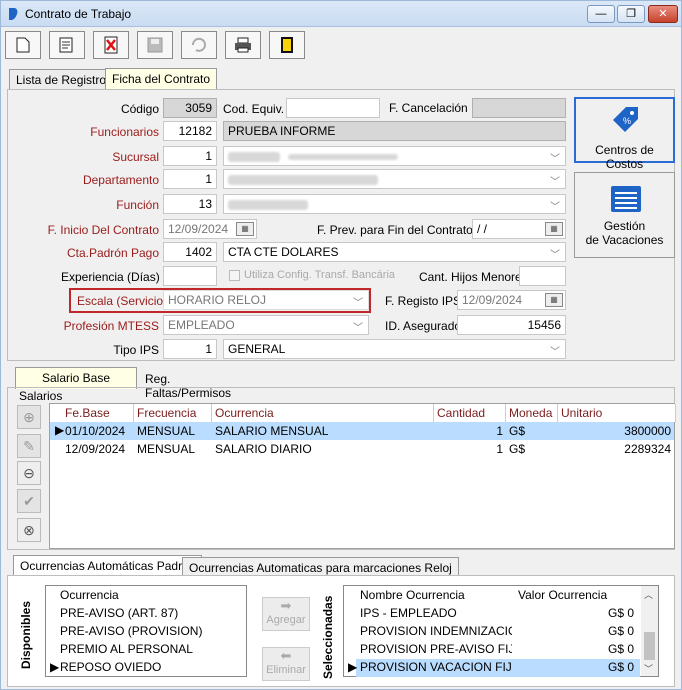 Image resolution: width=682 pixels, height=690 pixels. Describe the element at coordinates (434, 650) in the screenshot. I see `table-row: PROVISION PRE-AVISO FIJO` at that location.